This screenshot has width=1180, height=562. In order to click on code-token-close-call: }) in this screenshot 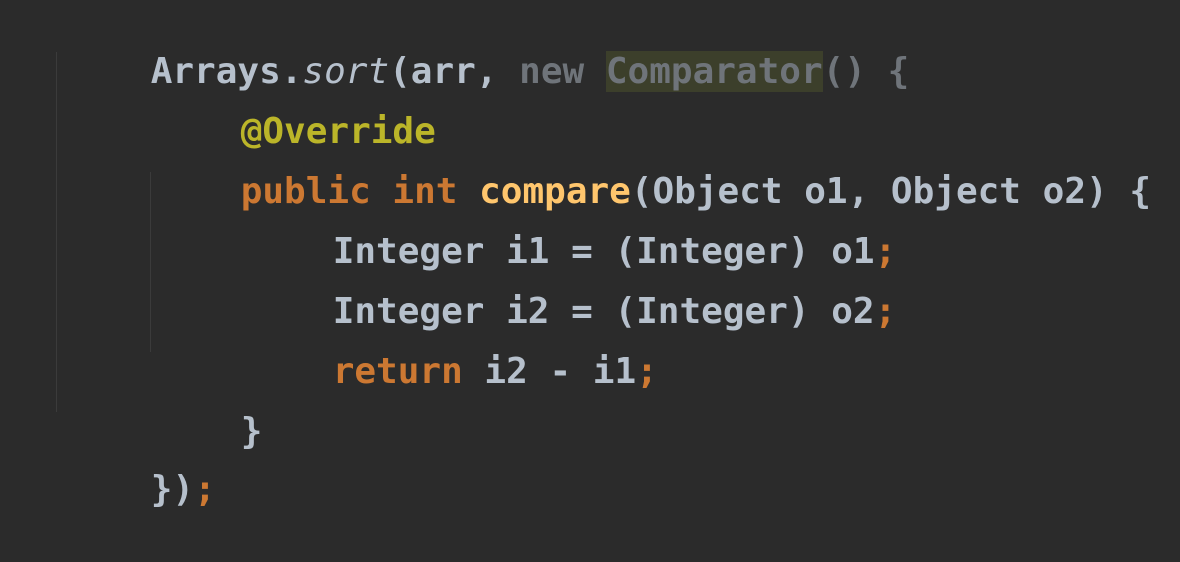, I will do `click(172, 489)`.